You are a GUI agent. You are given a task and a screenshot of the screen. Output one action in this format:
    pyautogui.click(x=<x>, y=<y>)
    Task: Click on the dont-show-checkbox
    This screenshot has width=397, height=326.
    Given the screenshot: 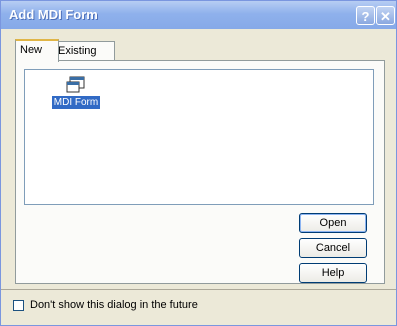 What is the action you would take?
    pyautogui.click(x=18, y=305)
    